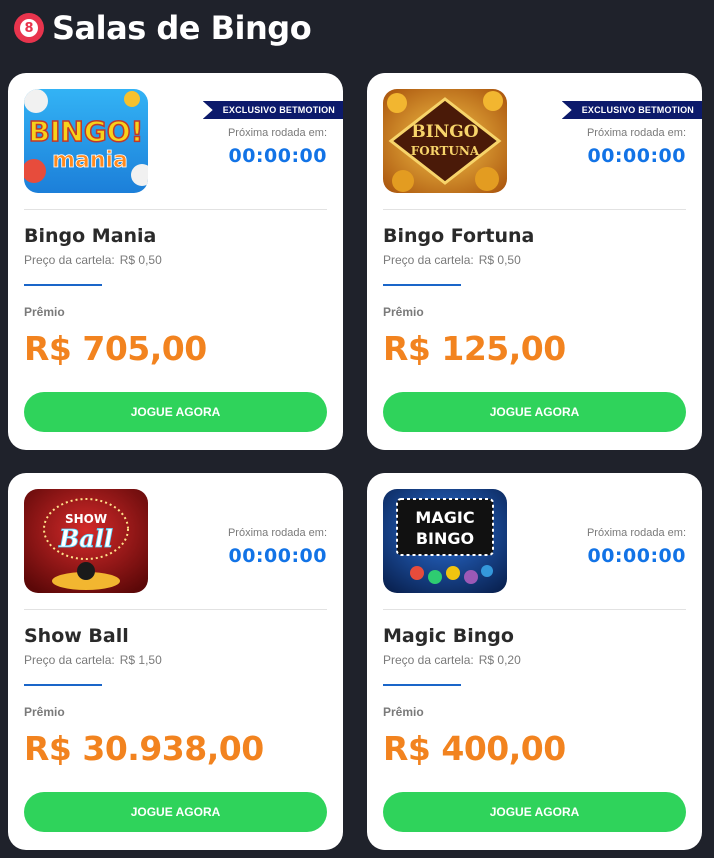 The width and height of the screenshot is (714, 858). What do you see at coordinates (140, 660) in the screenshot?
I see `price-value: R$ 1,50` at bounding box center [140, 660].